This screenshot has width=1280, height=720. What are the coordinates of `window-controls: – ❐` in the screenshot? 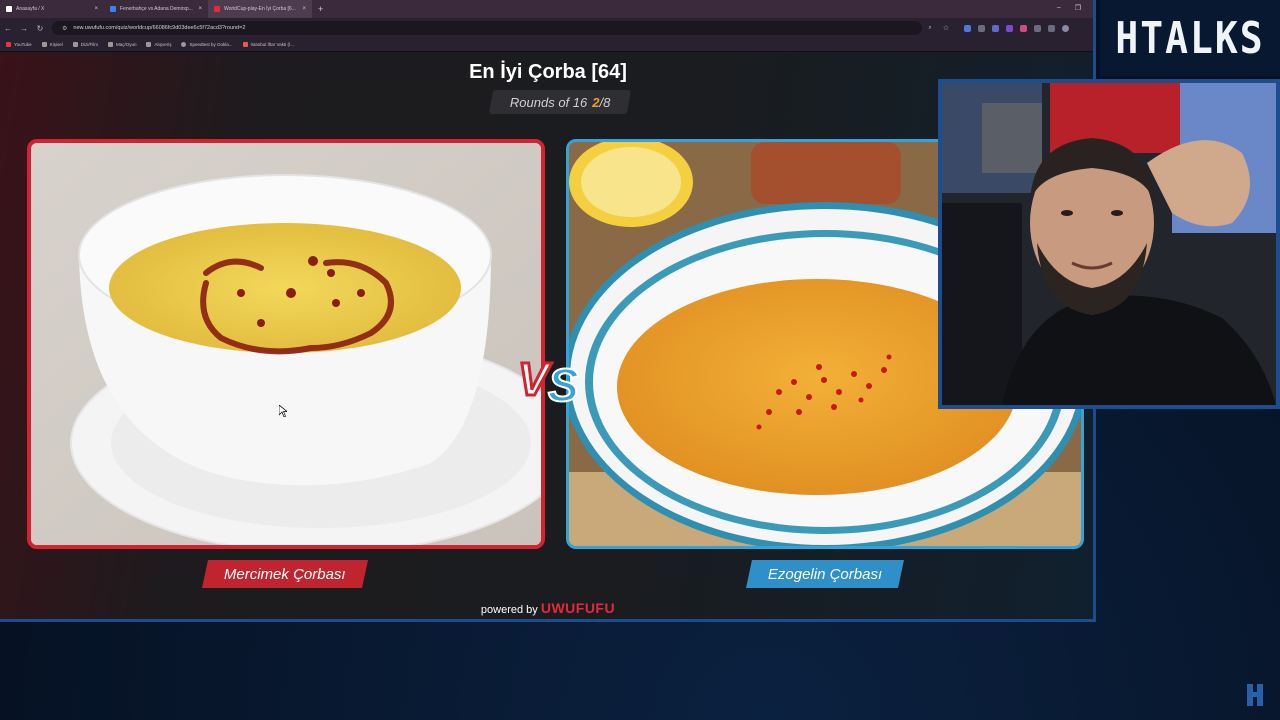 It's located at (1069, 8).